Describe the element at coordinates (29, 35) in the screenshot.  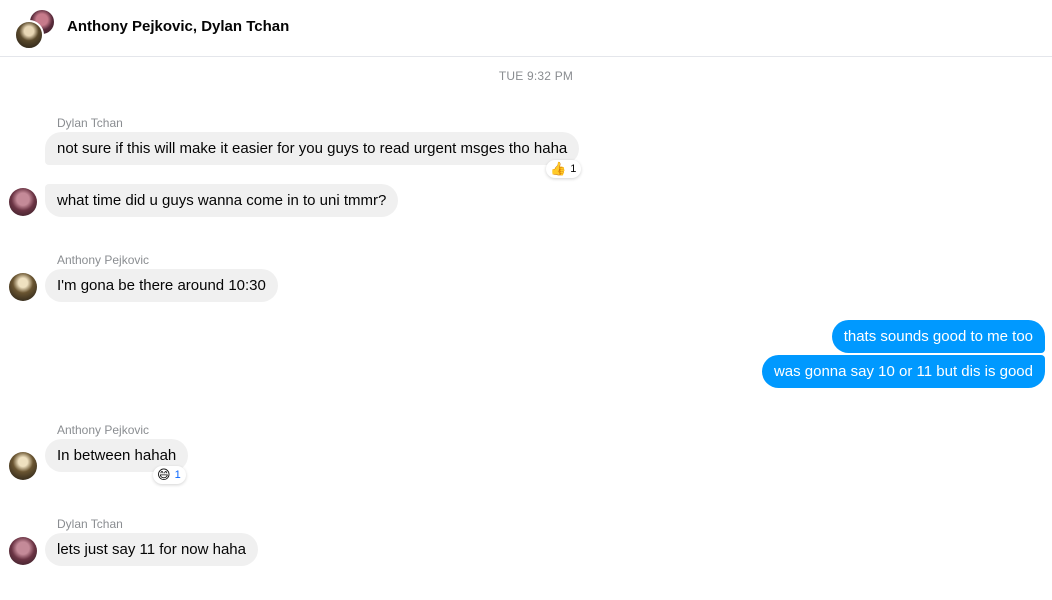
I see `avatar-anthony` at that location.